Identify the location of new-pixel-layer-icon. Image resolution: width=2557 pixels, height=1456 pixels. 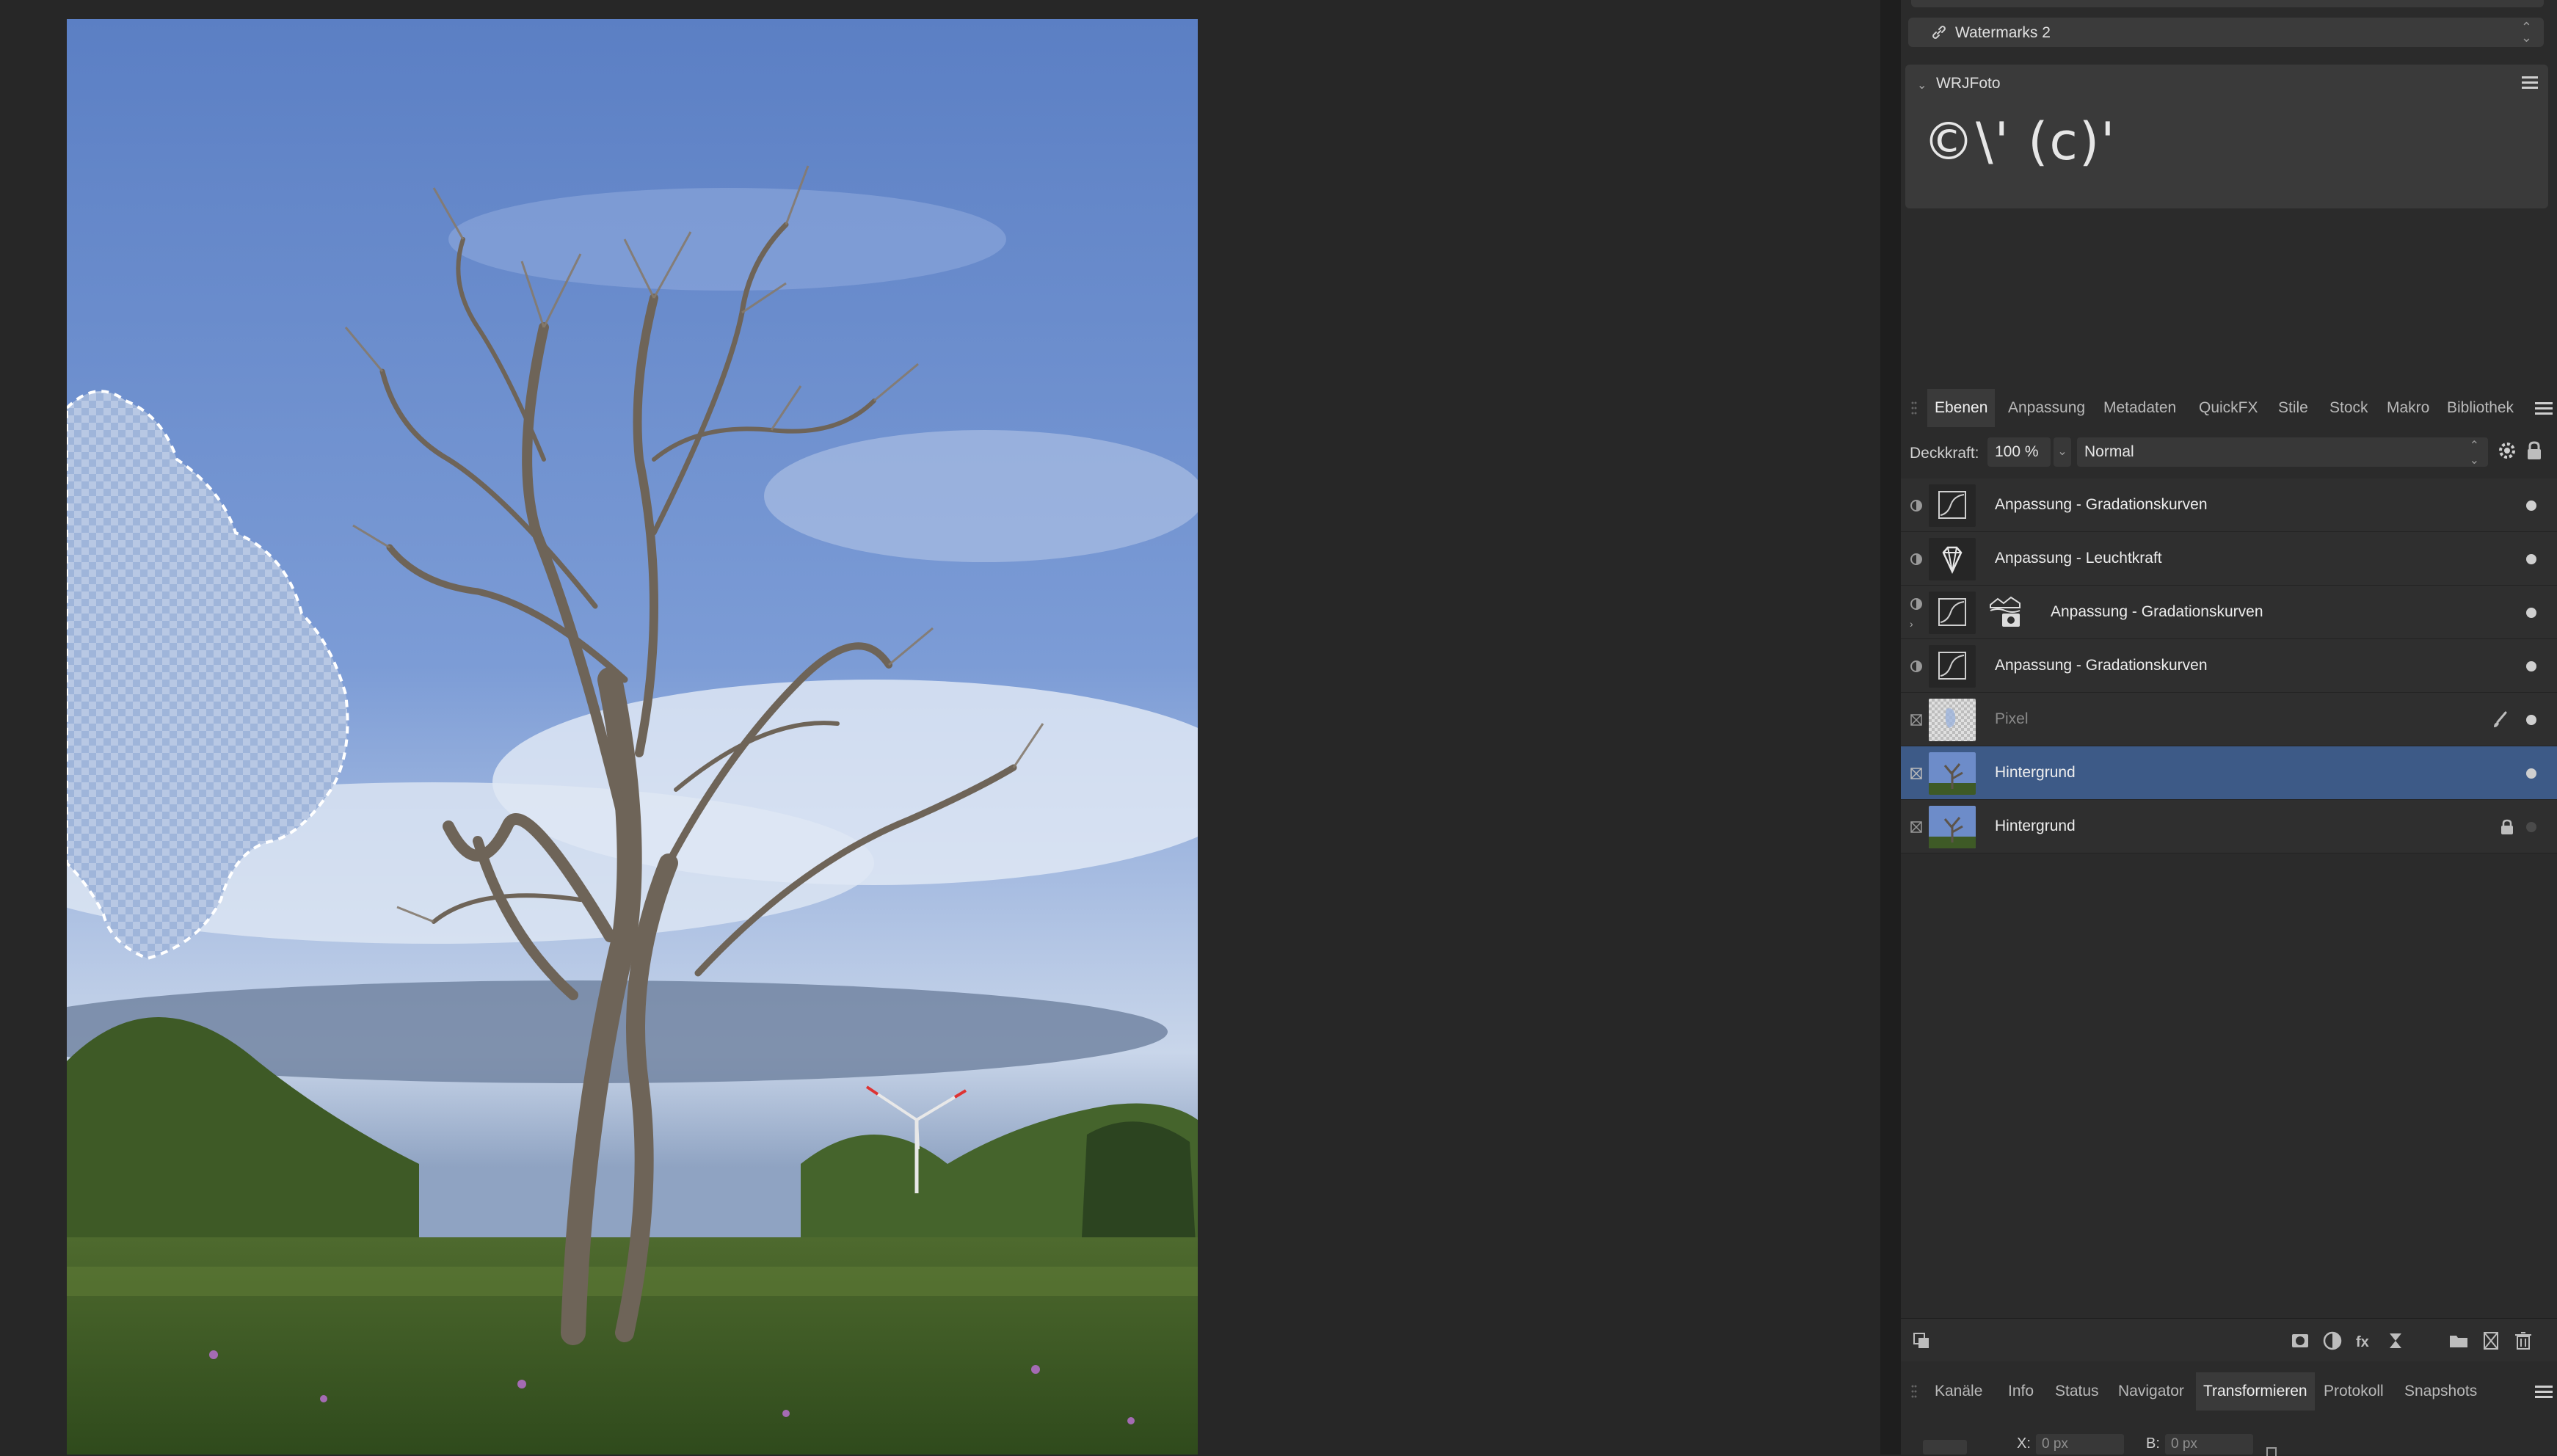
(2491, 1341).